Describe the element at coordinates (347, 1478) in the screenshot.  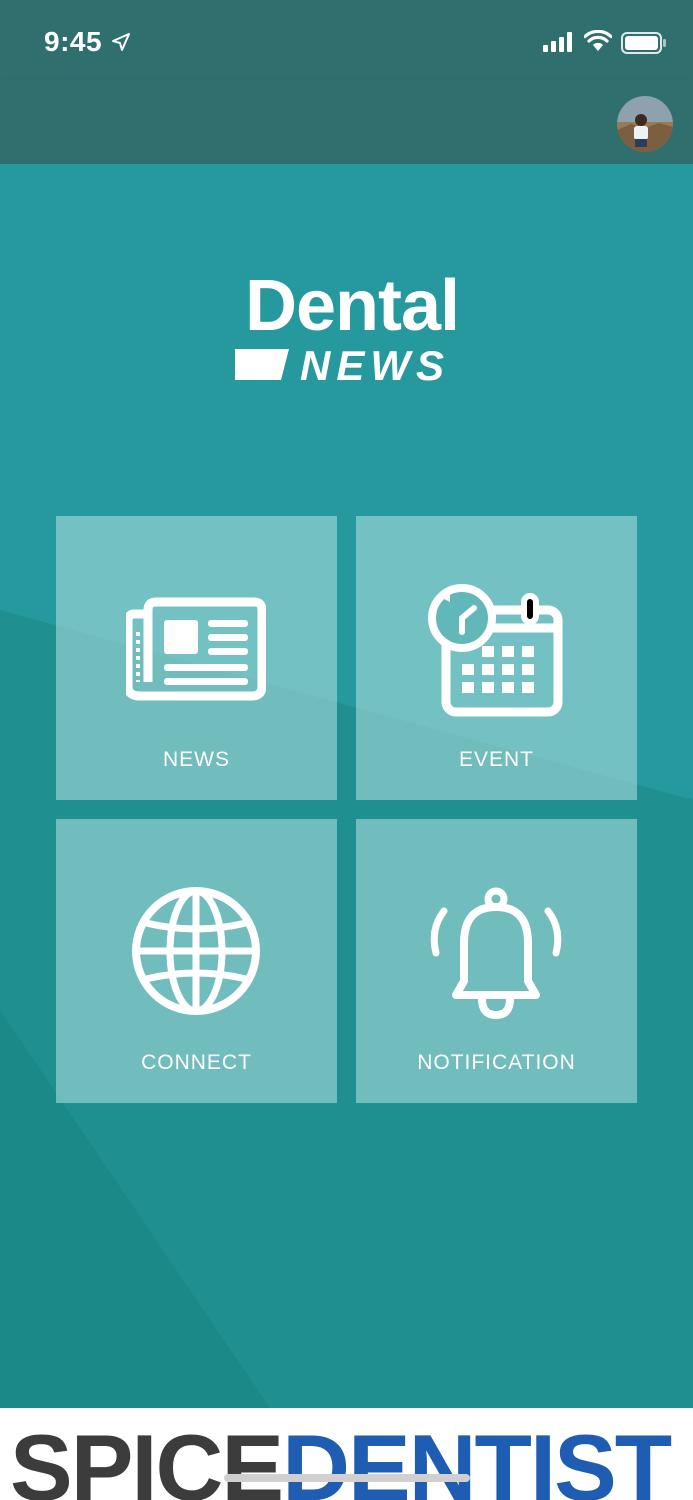
I see `home-indicator` at that location.